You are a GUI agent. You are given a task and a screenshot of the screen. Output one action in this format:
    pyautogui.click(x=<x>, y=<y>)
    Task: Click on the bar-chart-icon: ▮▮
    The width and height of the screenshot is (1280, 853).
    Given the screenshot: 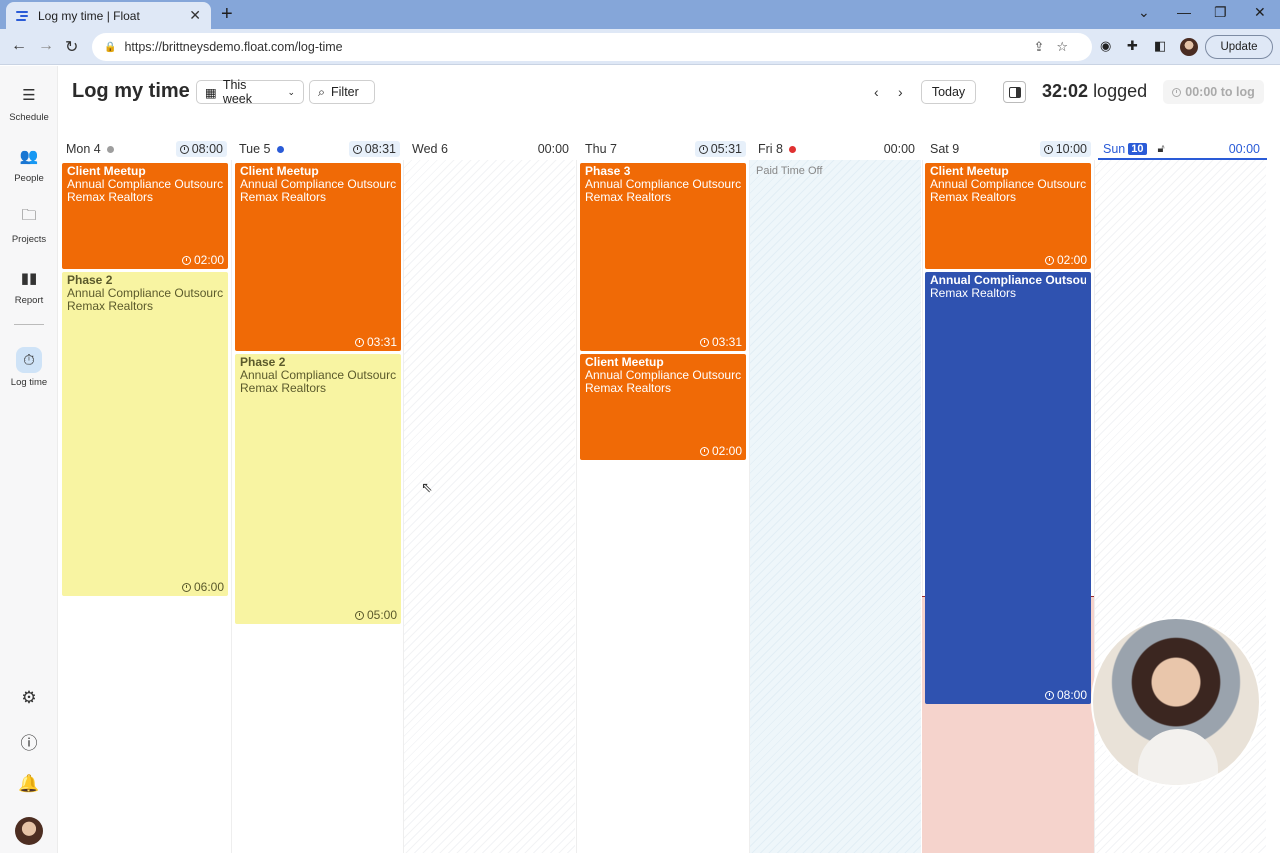 What is the action you would take?
    pyautogui.click(x=29, y=278)
    